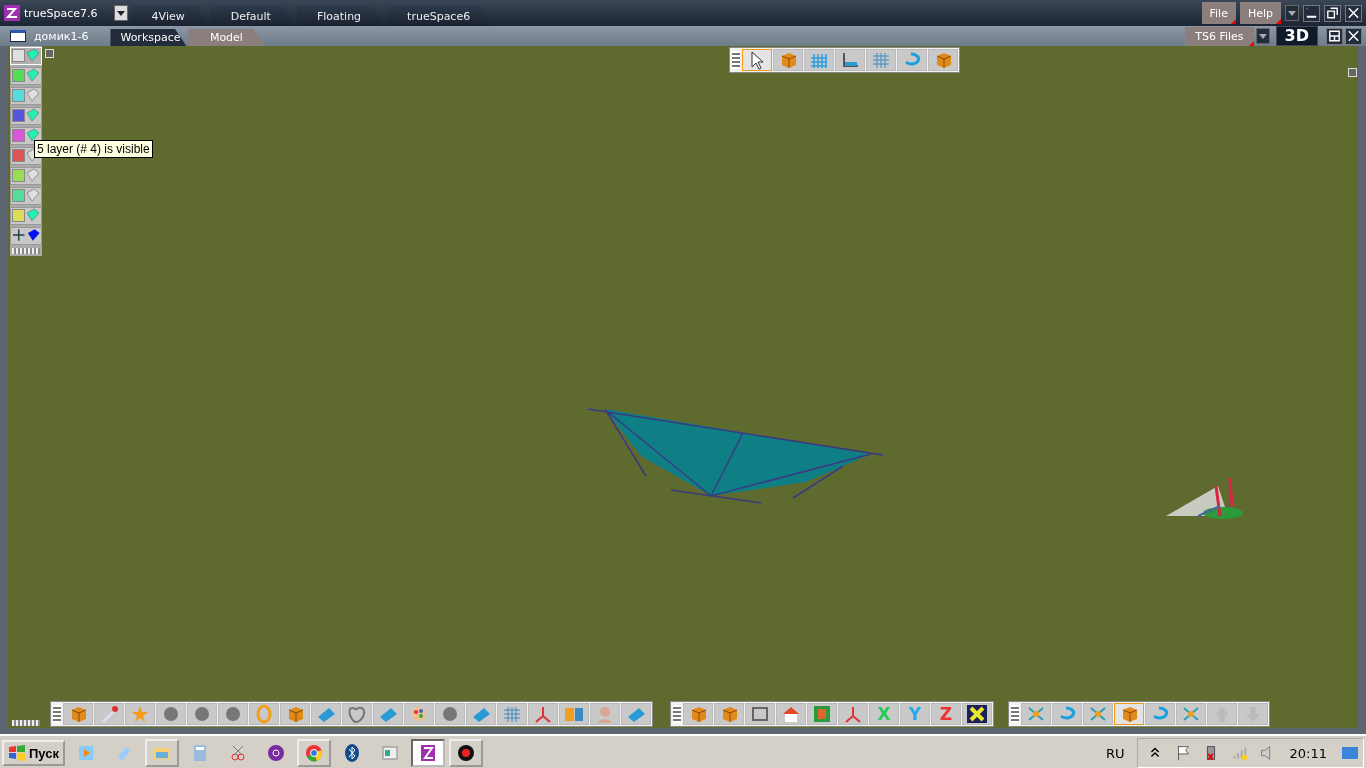 This screenshot has height=768, width=1366. What do you see at coordinates (93, 149) in the screenshot?
I see `tooltip: 5 layer (# 4) is visible` at bounding box center [93, 149].